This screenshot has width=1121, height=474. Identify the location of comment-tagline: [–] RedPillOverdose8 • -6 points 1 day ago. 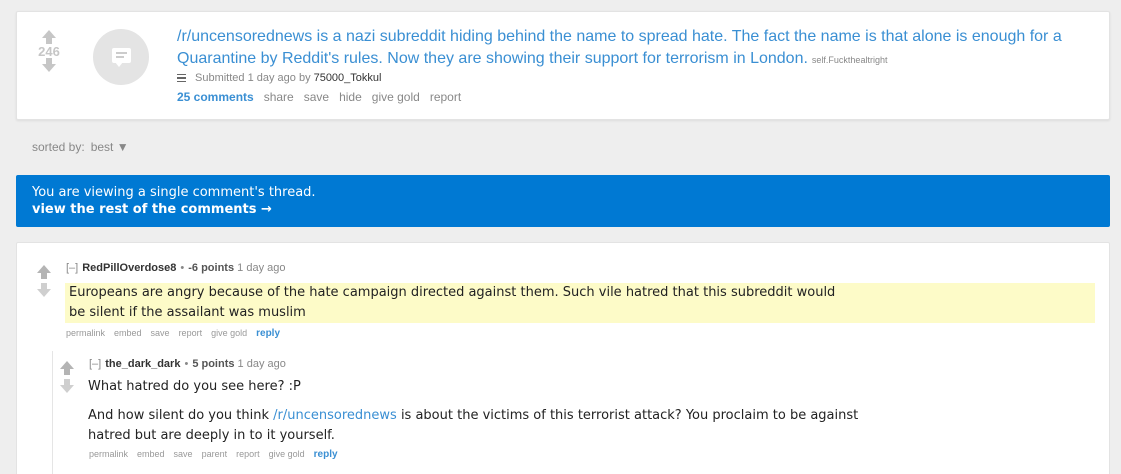
(175, 268).